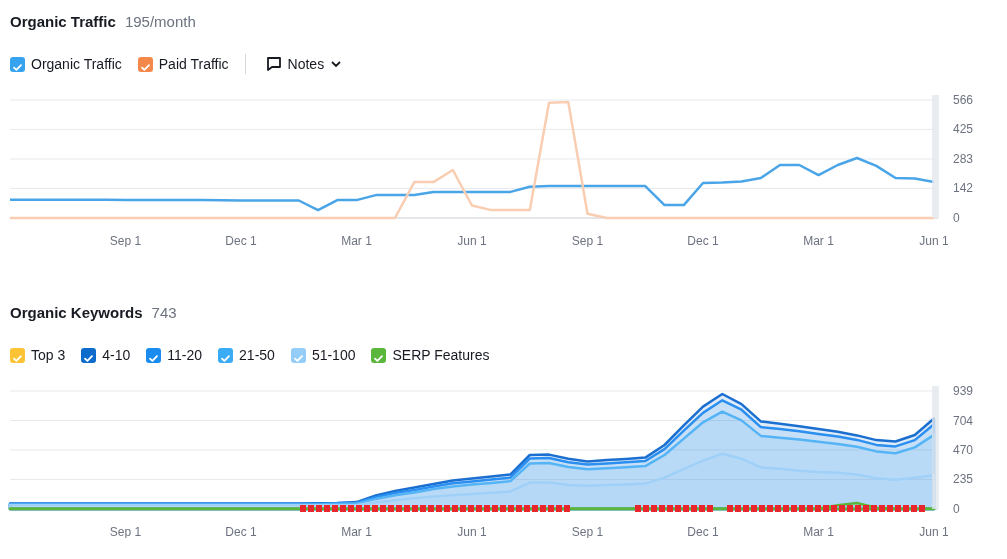  Describe the element at coordinates (183, 64) in the screenshot. I see `legend-toggle: Paid Traffic` at that location.